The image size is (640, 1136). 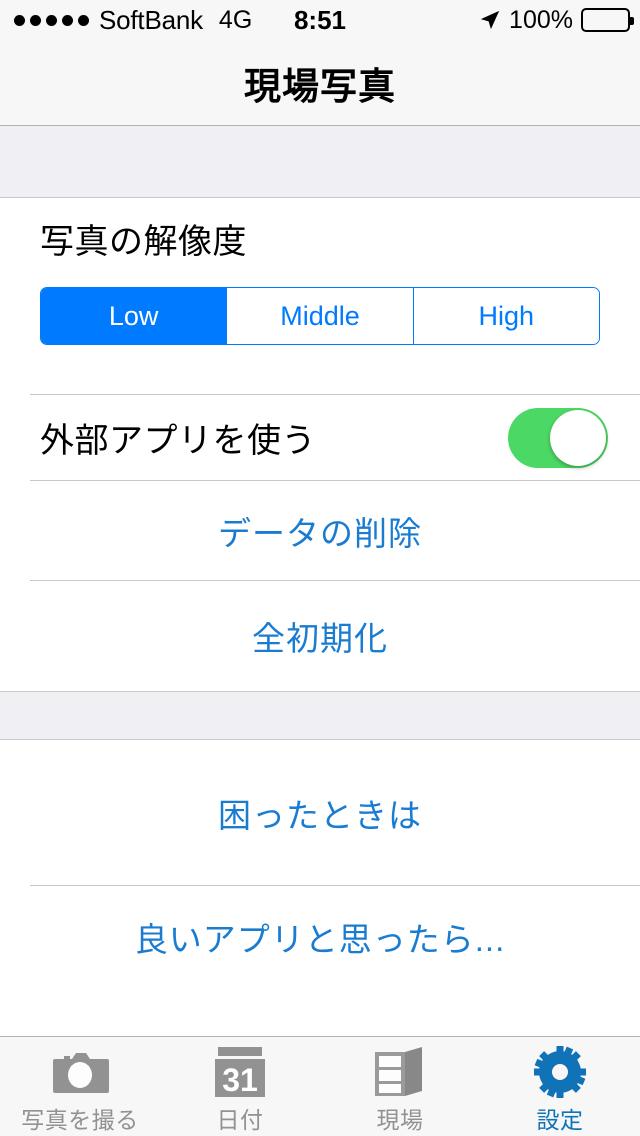 I want to click on location-arrow-icon, so click(x=490, y=20).